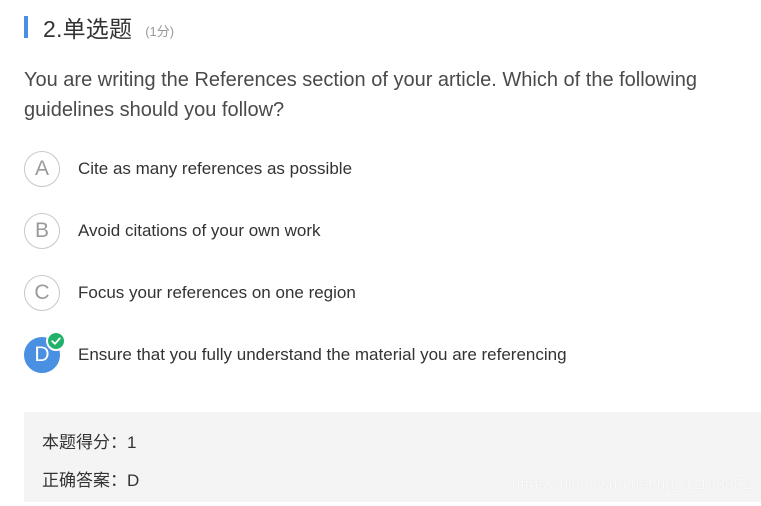 Image resolution: width=761 pixels, height=506 pixels. What do you see at coordinates (132, 442) in the screenshot?
I see `score-value: 1` at bounding box center [132, 442].